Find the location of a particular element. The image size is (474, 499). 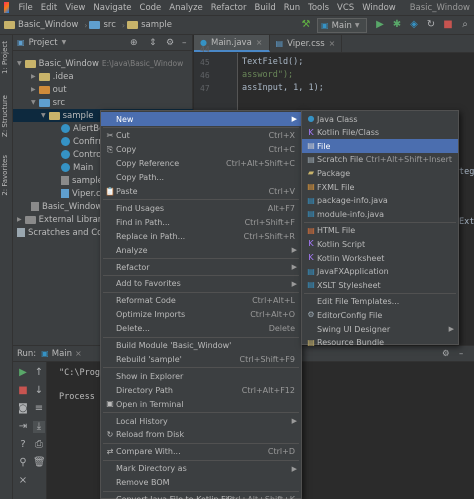

locate-icon: ⊕ is located at coordinates (134, 43).